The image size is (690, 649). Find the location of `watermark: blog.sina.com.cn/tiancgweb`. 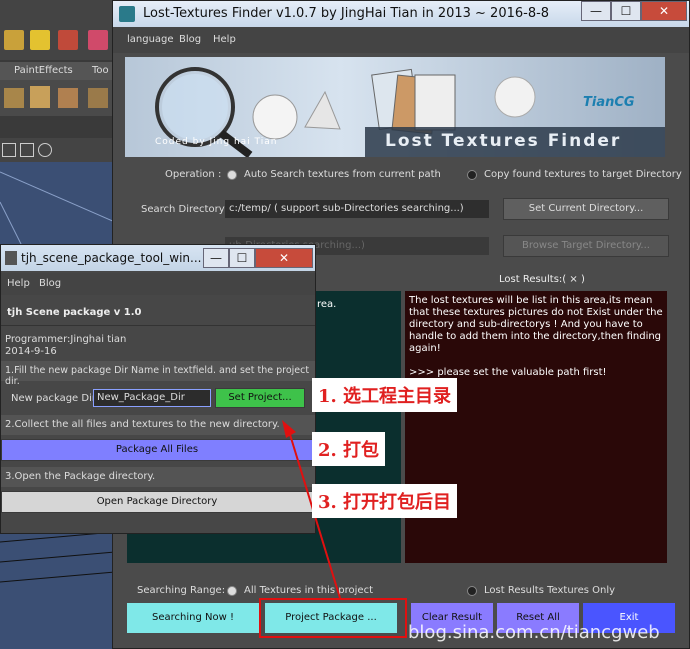

watermark: blog.sina.com.cn/tiancgweb is located at coordinates (534, 632).